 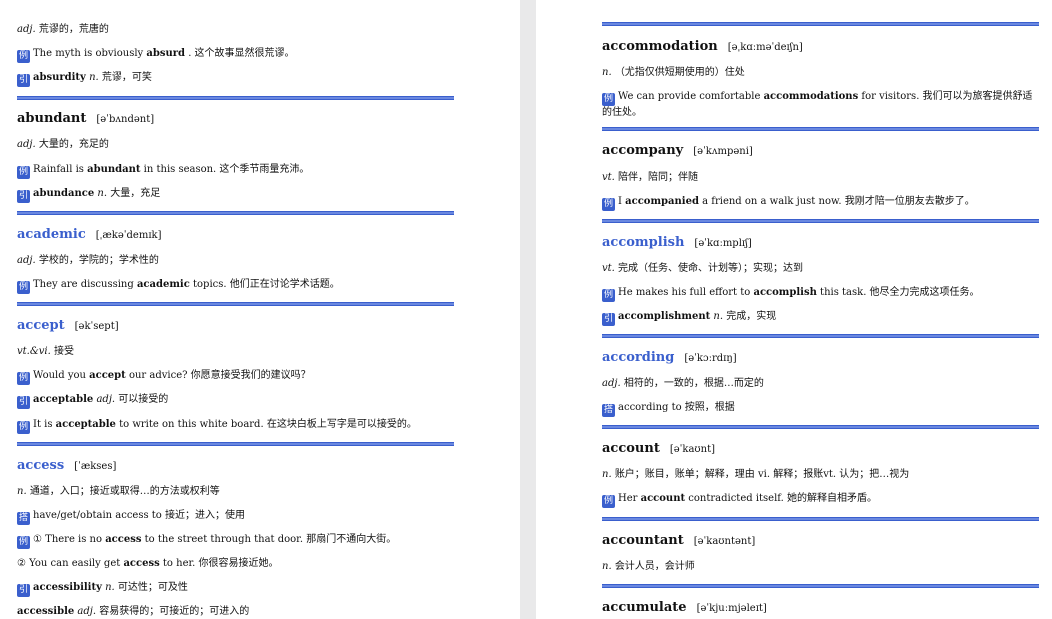 I want to click on entry-header: accountant [əˈkaʊntənt], so click(x=678, y=541).